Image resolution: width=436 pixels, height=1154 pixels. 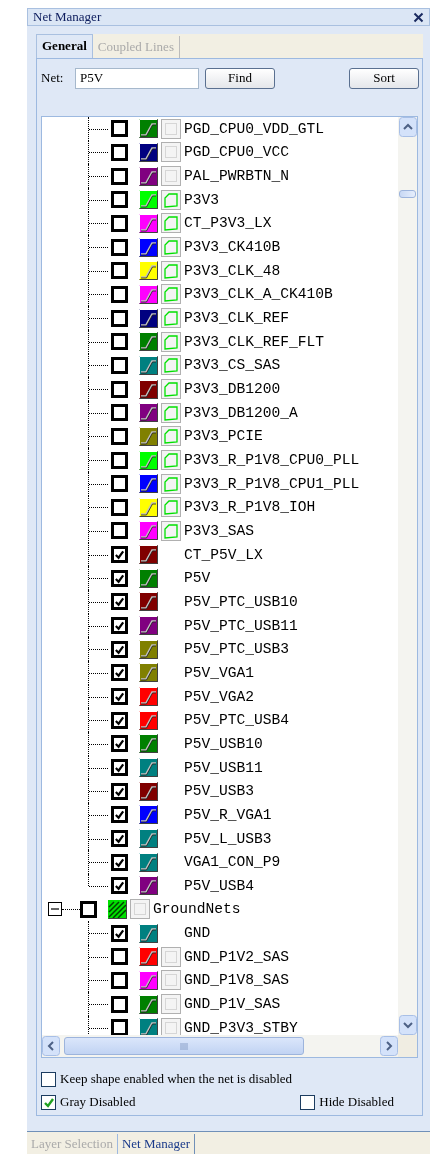 What do you see at coordinates (232, 862) in the screenshot?
I see `net-name: VGA1_CON_P9` at bounding box center [232, 862].